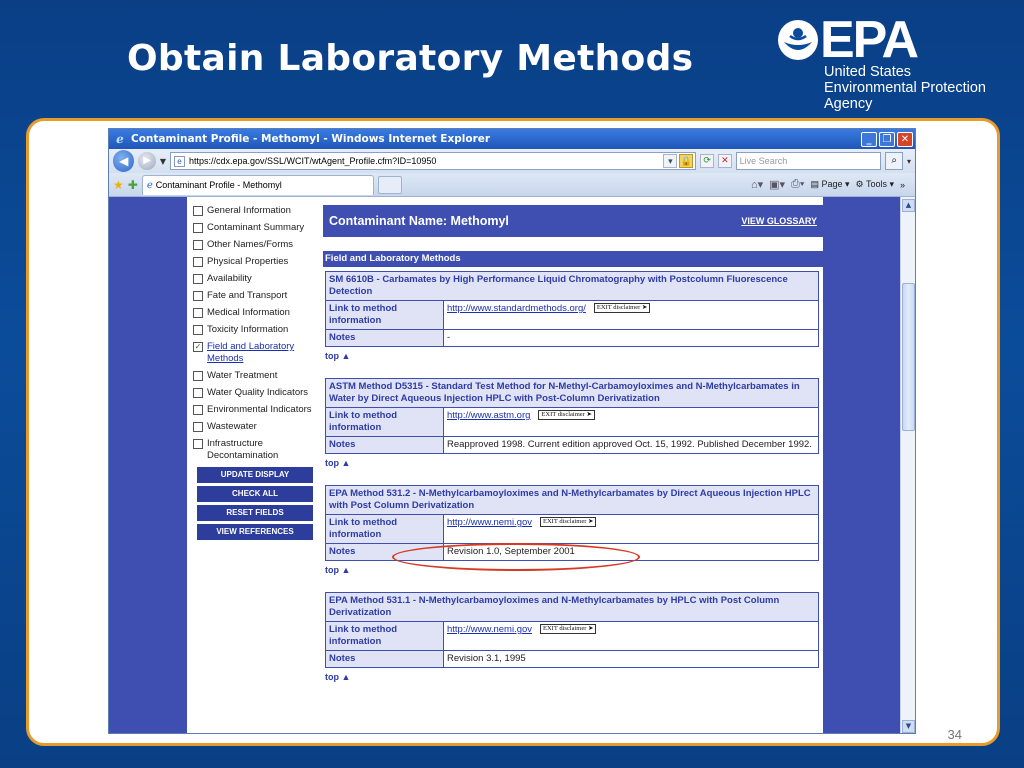  I want to click on sidebar-item: Infrastructure Decontamination, so click(257, 450).